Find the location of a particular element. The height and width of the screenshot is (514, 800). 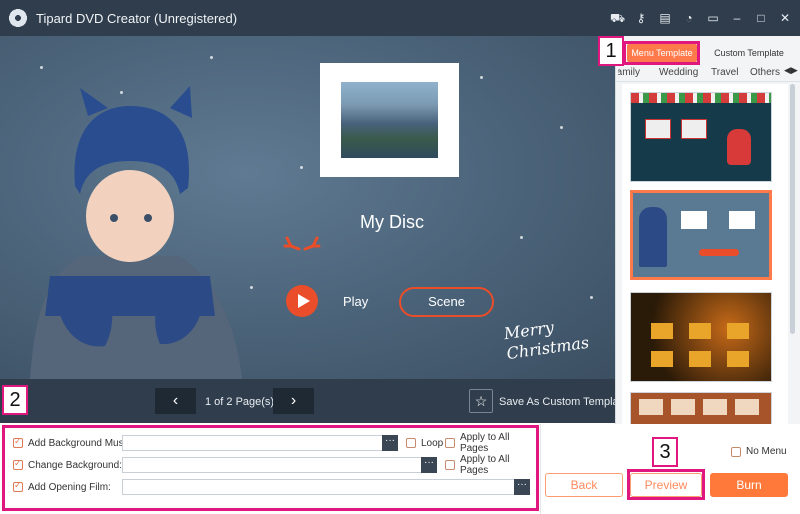

disc-thumbnail-stamp is located at coordinates (389, 120).